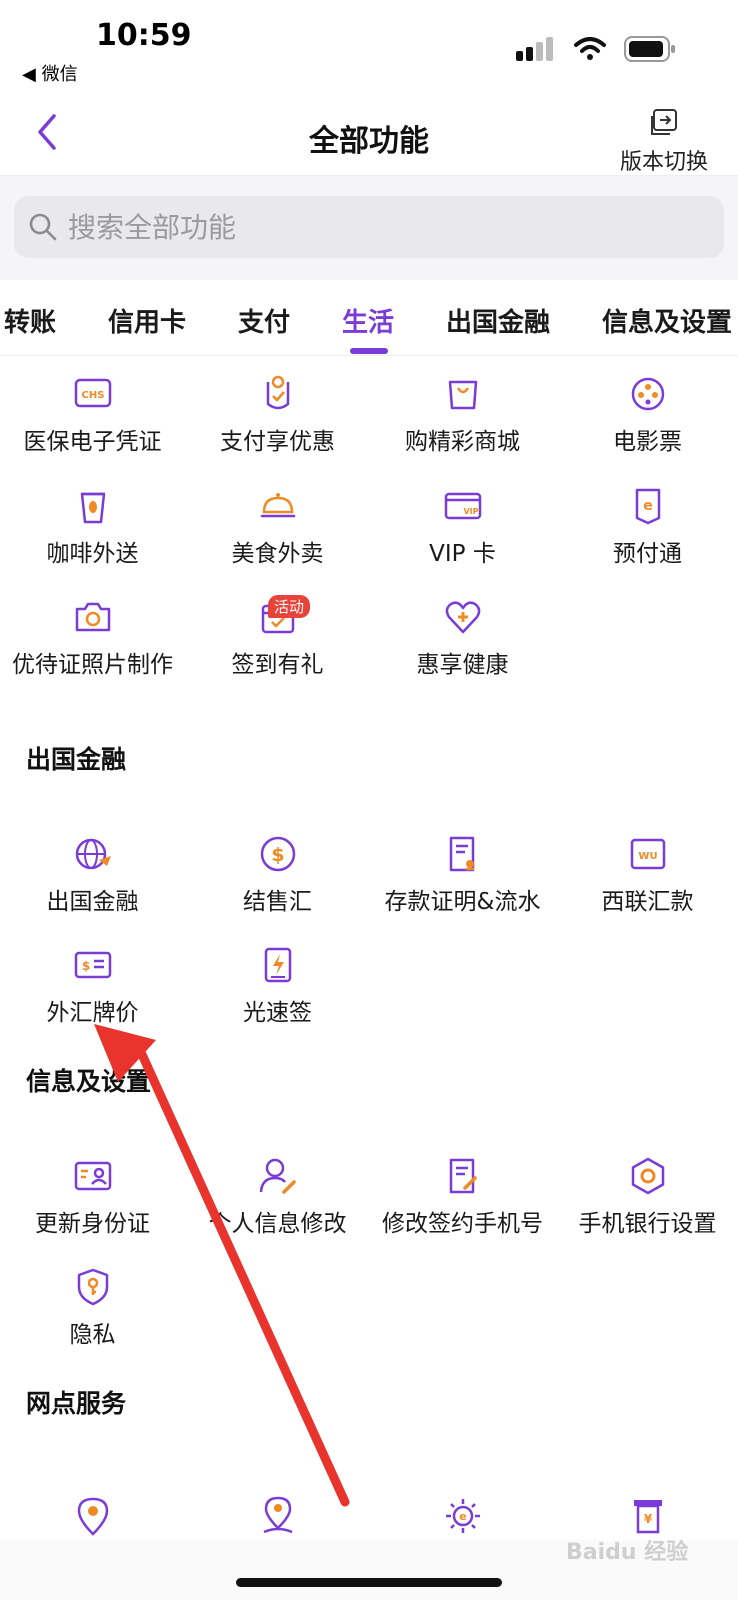 The height and width of the screenshot is (1600, 738). Describe the element at coordinates (627, 1552) in the screenshot. I see `watermark: Baidu 经验` at that location.